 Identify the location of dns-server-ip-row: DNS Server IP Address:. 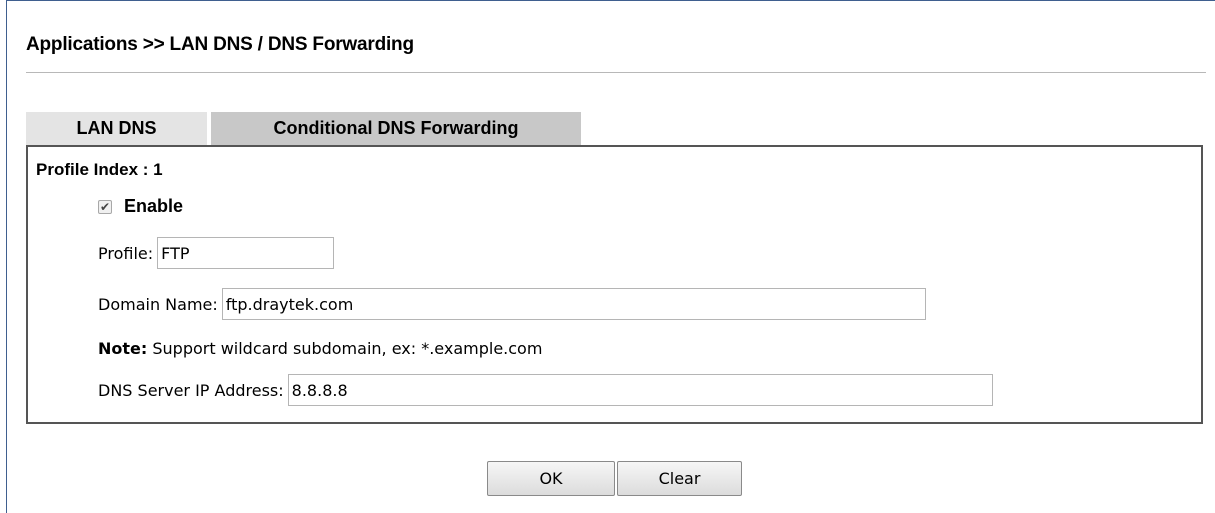
(545, 390).